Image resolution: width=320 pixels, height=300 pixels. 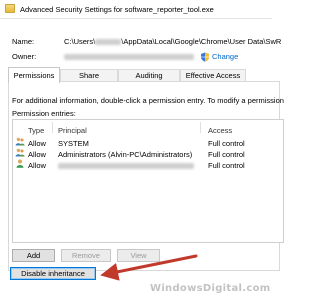 What do you see at coordinates (149, 267) in the screenshot?
I see `red-arrow-annotation` at bounding box center [149, 267].